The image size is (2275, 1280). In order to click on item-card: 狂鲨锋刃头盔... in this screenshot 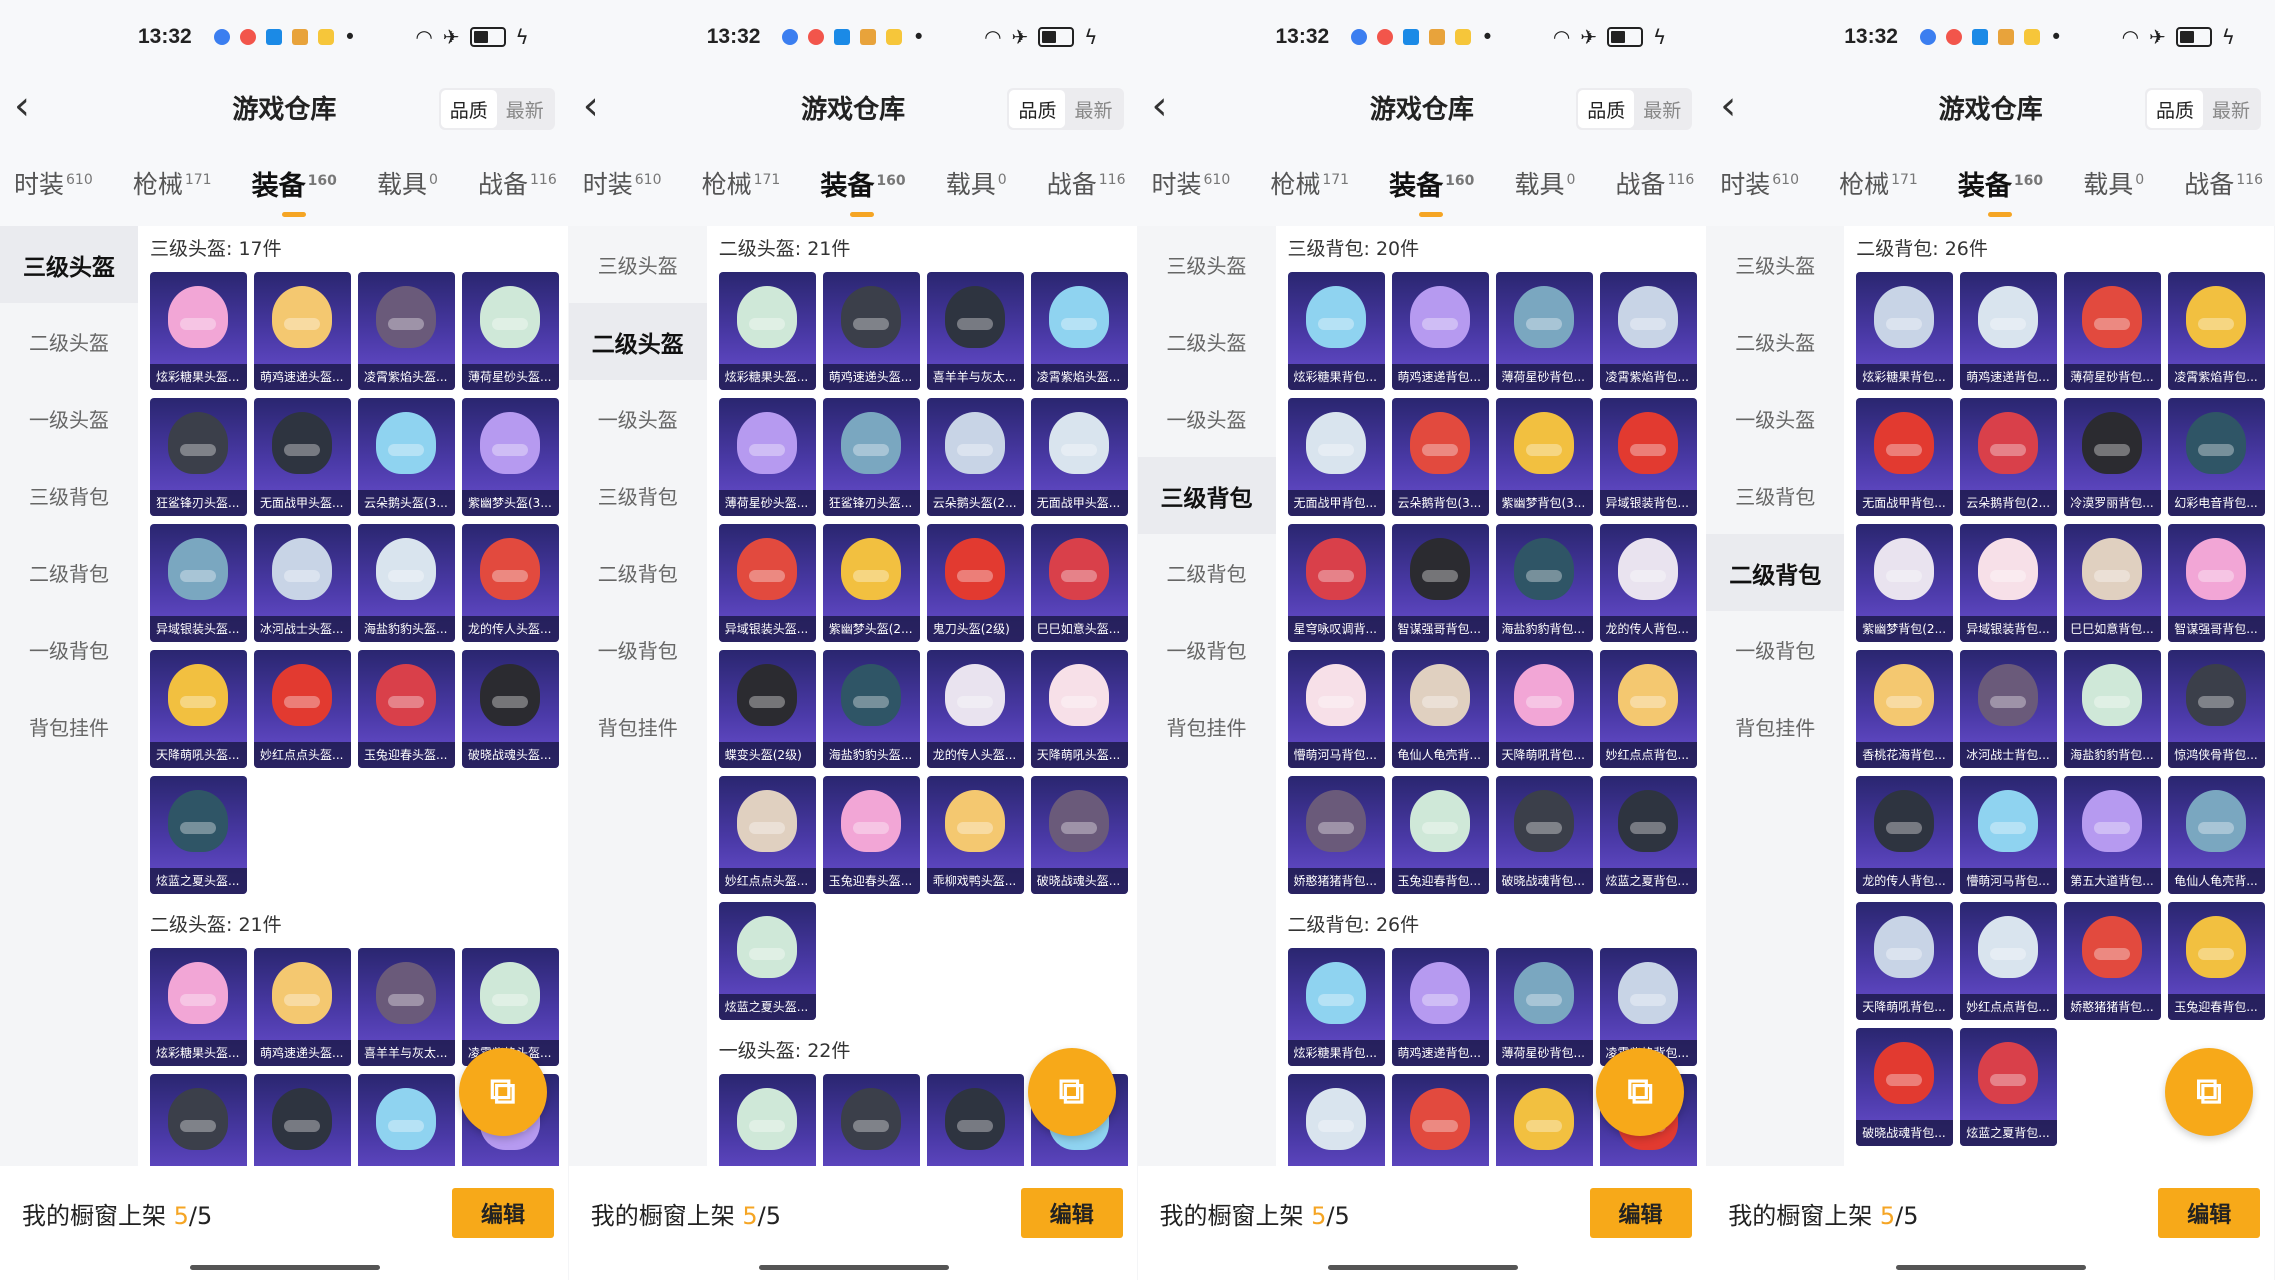, I will do `click(871, 457)`.